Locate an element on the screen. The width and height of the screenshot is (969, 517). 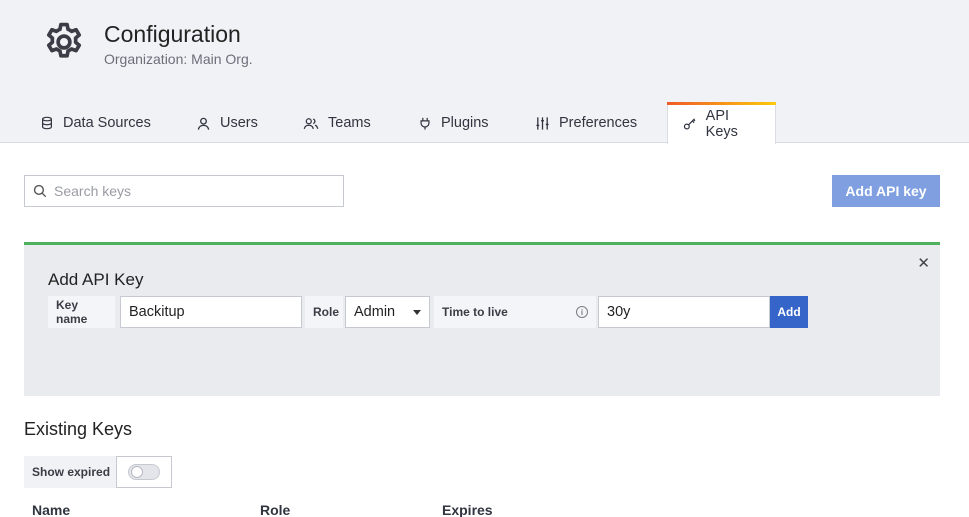
tab-label: API Keys is located at coordinates (721, 123).